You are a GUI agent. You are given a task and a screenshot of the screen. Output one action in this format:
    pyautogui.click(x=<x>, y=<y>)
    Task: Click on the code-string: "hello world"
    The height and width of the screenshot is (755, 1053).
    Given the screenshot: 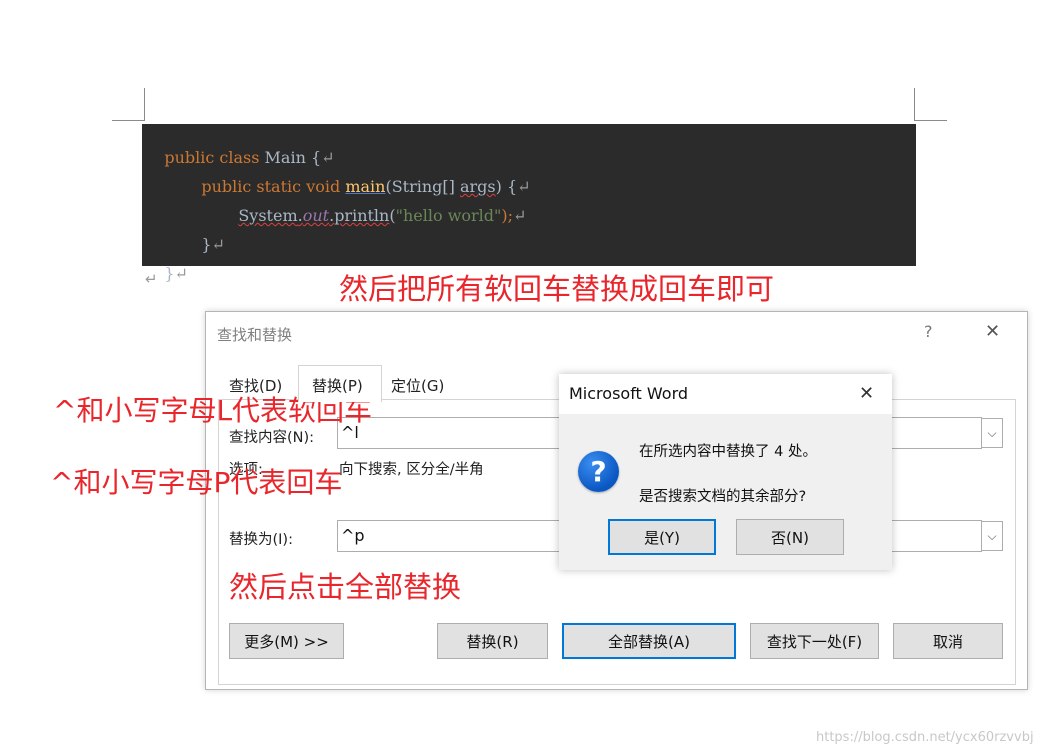 What is the action you would take?
    pyautogui.click(x=448, y=215)
    